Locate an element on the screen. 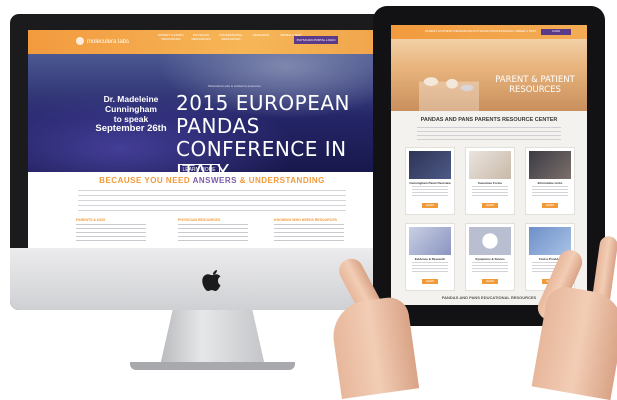  portal-login-button: PHYSICIAN PORTAL LOGIN is located at coordinates (316, 40).